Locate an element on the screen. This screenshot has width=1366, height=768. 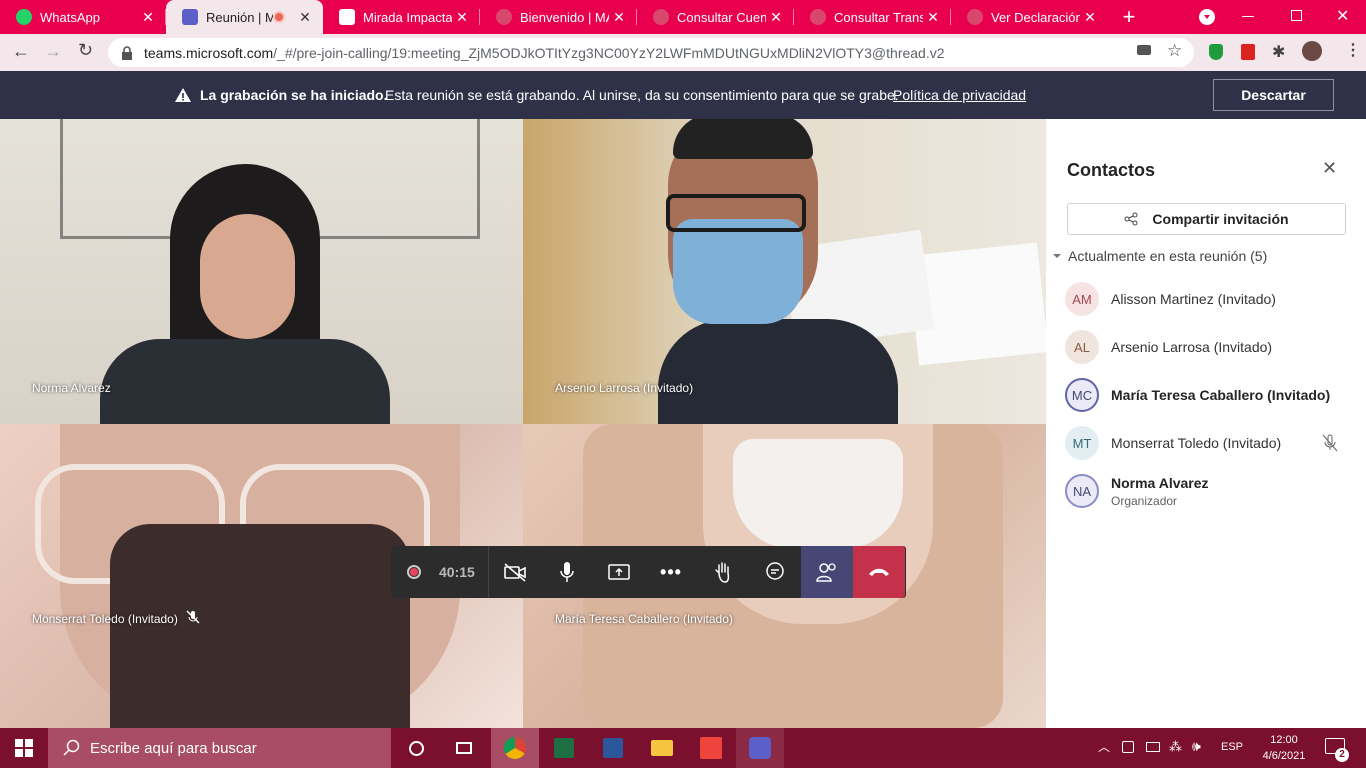
tab-whatsapp: WhatsApp ✕ is located at coordinates (83, 17).